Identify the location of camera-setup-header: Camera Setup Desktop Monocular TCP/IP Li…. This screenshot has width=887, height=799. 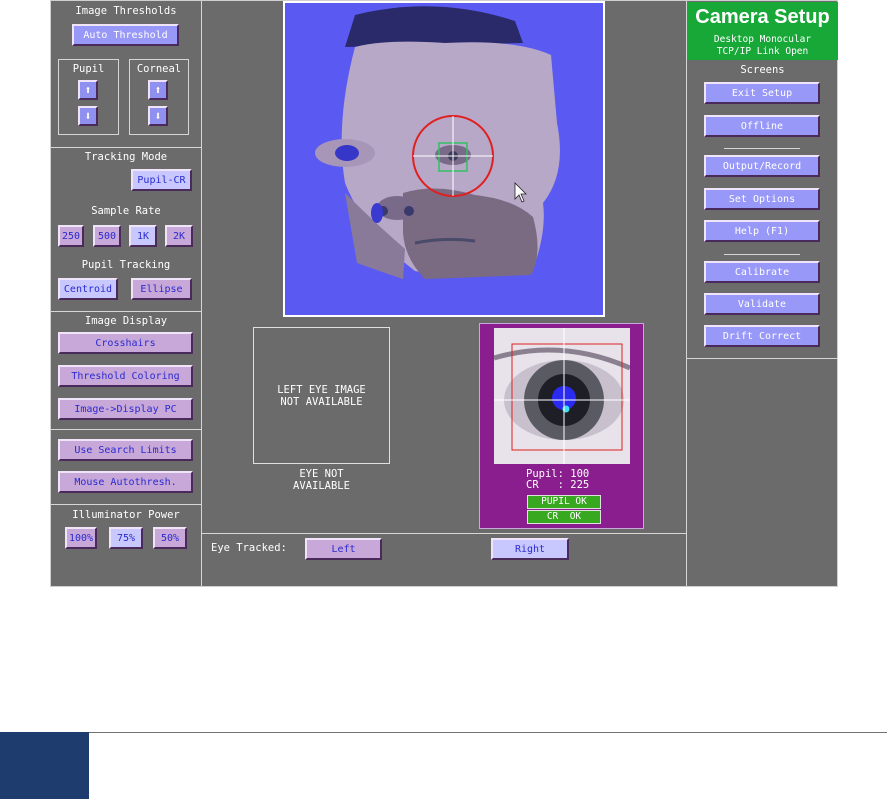
(762, 31).